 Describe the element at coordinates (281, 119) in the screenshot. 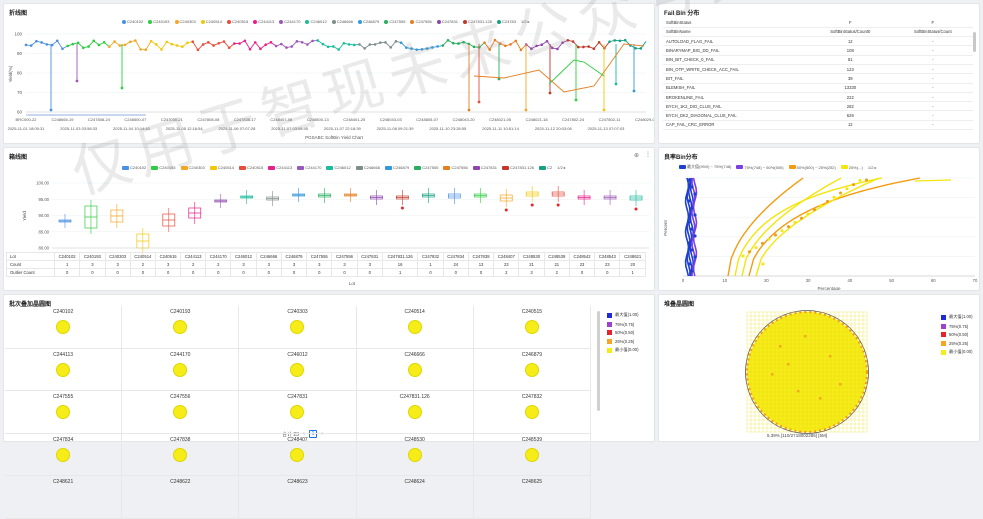

I see `x-tick: C248407-08` at that location.